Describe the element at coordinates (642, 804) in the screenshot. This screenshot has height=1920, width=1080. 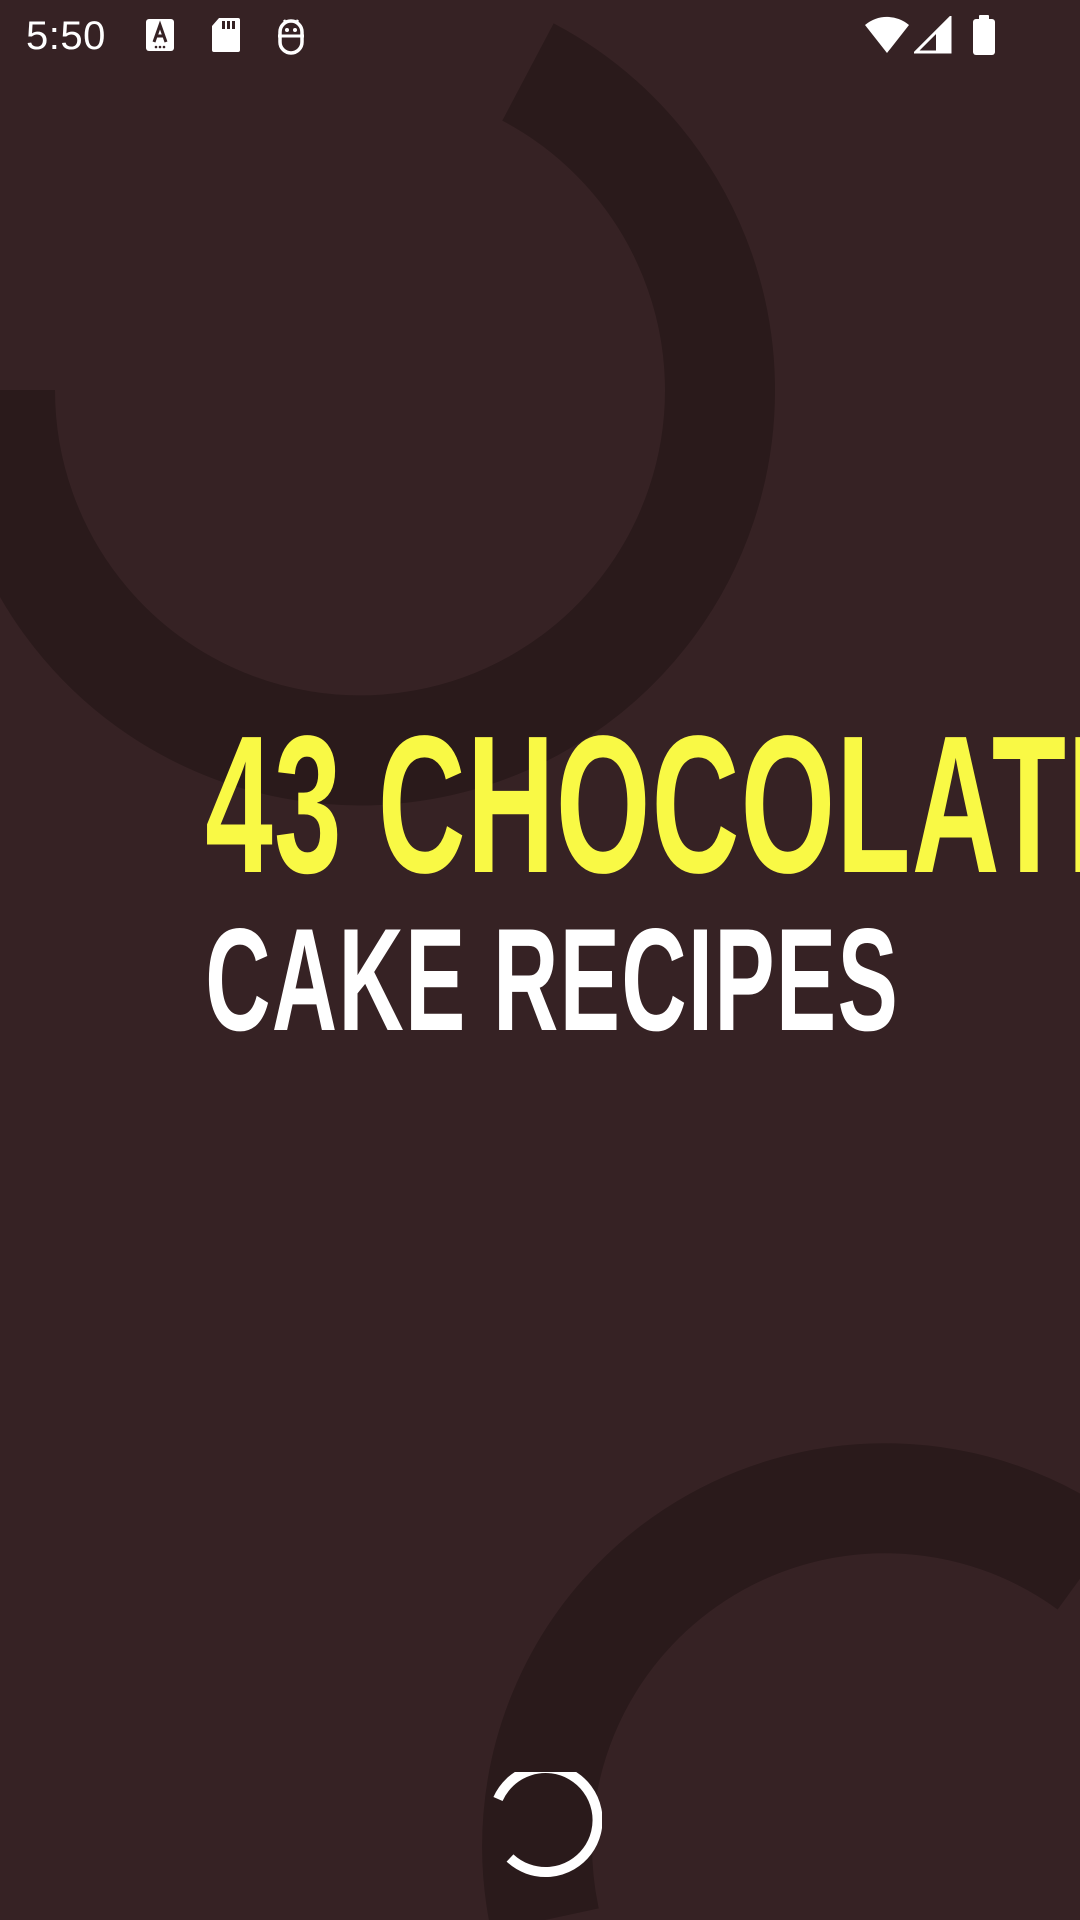
I see `title-line-primary: 43 CHOCOLATE` at that location.